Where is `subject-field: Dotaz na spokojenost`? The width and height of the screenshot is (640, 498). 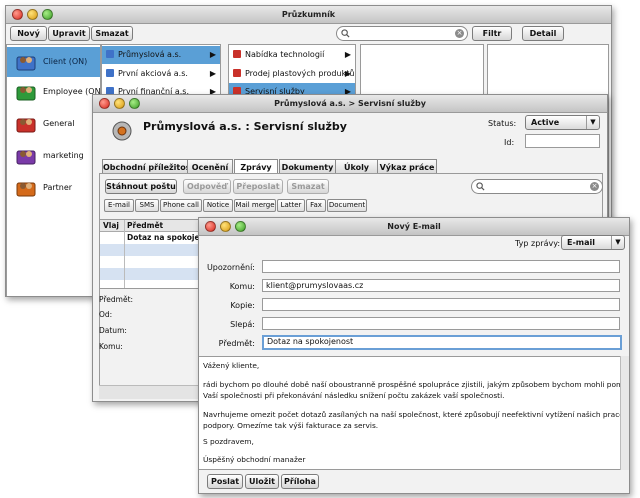
subject-field: Dotaz na spokojenost is located at coordinates (442, 342).